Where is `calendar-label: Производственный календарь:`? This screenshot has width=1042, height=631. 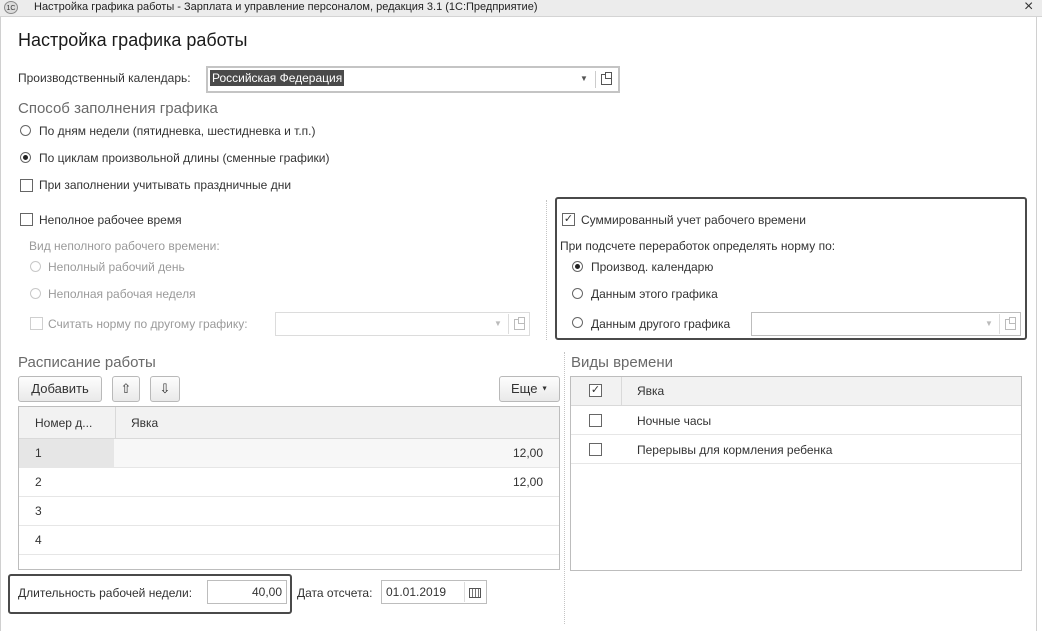
calendar-label: Производственный календарь: is located at coordinates (104, 78).